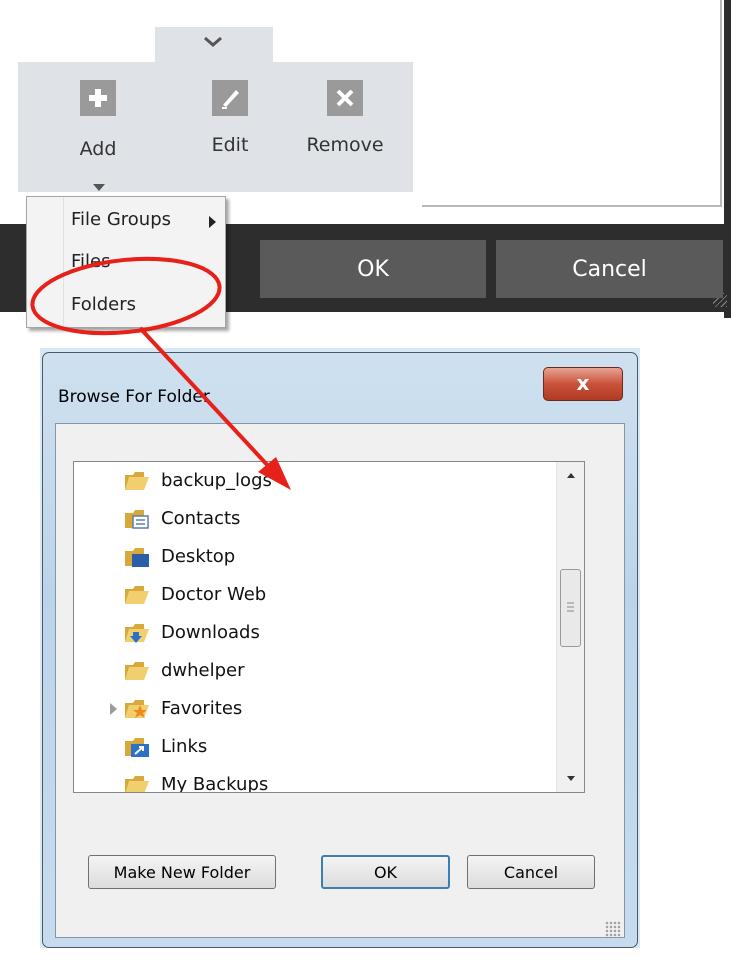 The width and height of the screenshot is (731, 960). What do you see at coordinates (314, 482) in the screenshot?
I see `tree-item-backup-logs: backup_logs` at bounding box center [314, 482].